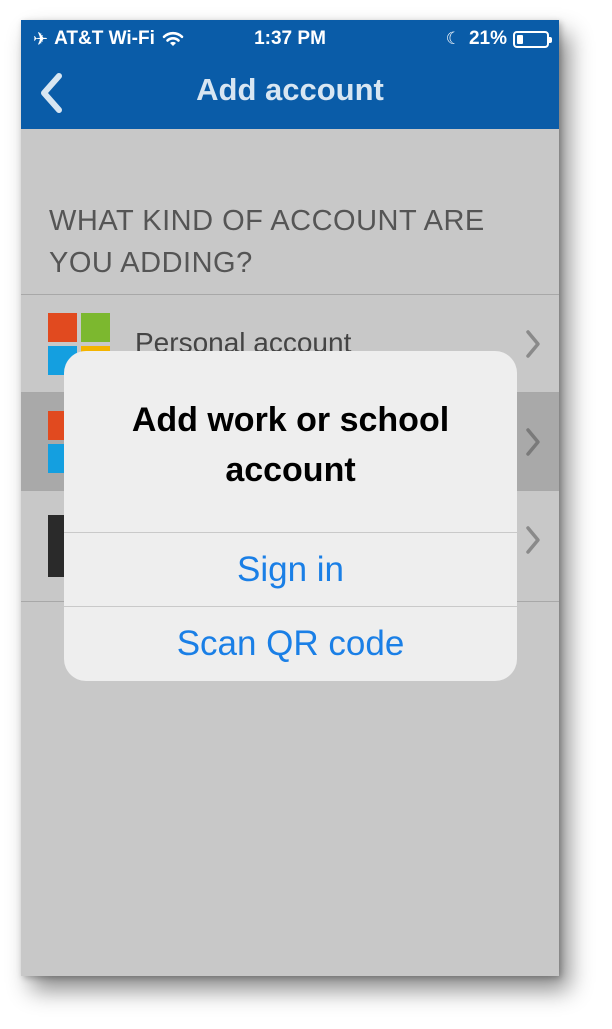 Image resolution: width=612 pixels, height=1029 pixels. What do you see at coordinates (290, 445) in the screenshot?
I see `alert-title: Add work or school account` at bounding box center [290, 445].